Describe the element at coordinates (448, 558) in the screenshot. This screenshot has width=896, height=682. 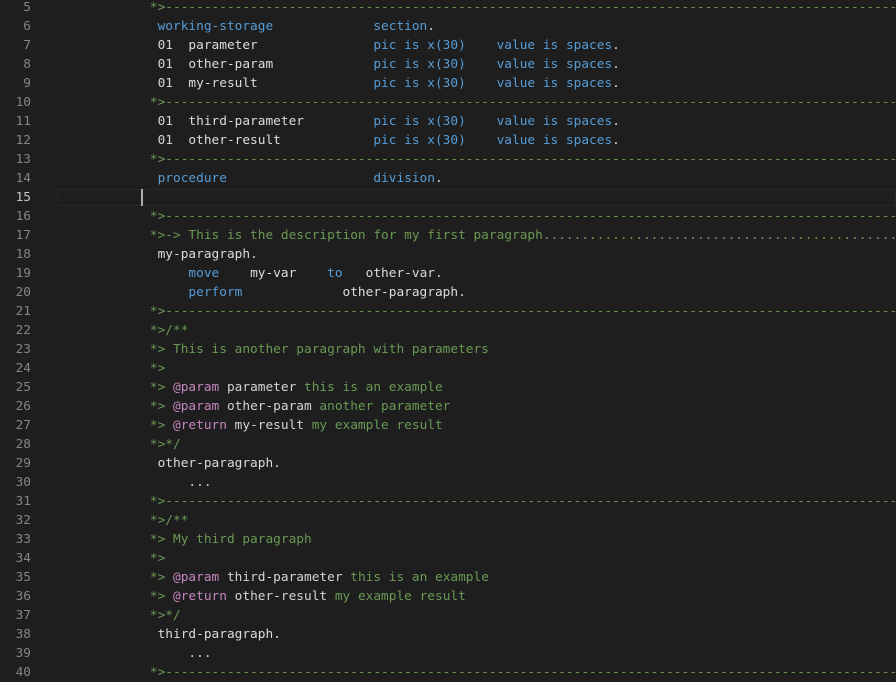
I see `code-line: 34 *>` at that location.